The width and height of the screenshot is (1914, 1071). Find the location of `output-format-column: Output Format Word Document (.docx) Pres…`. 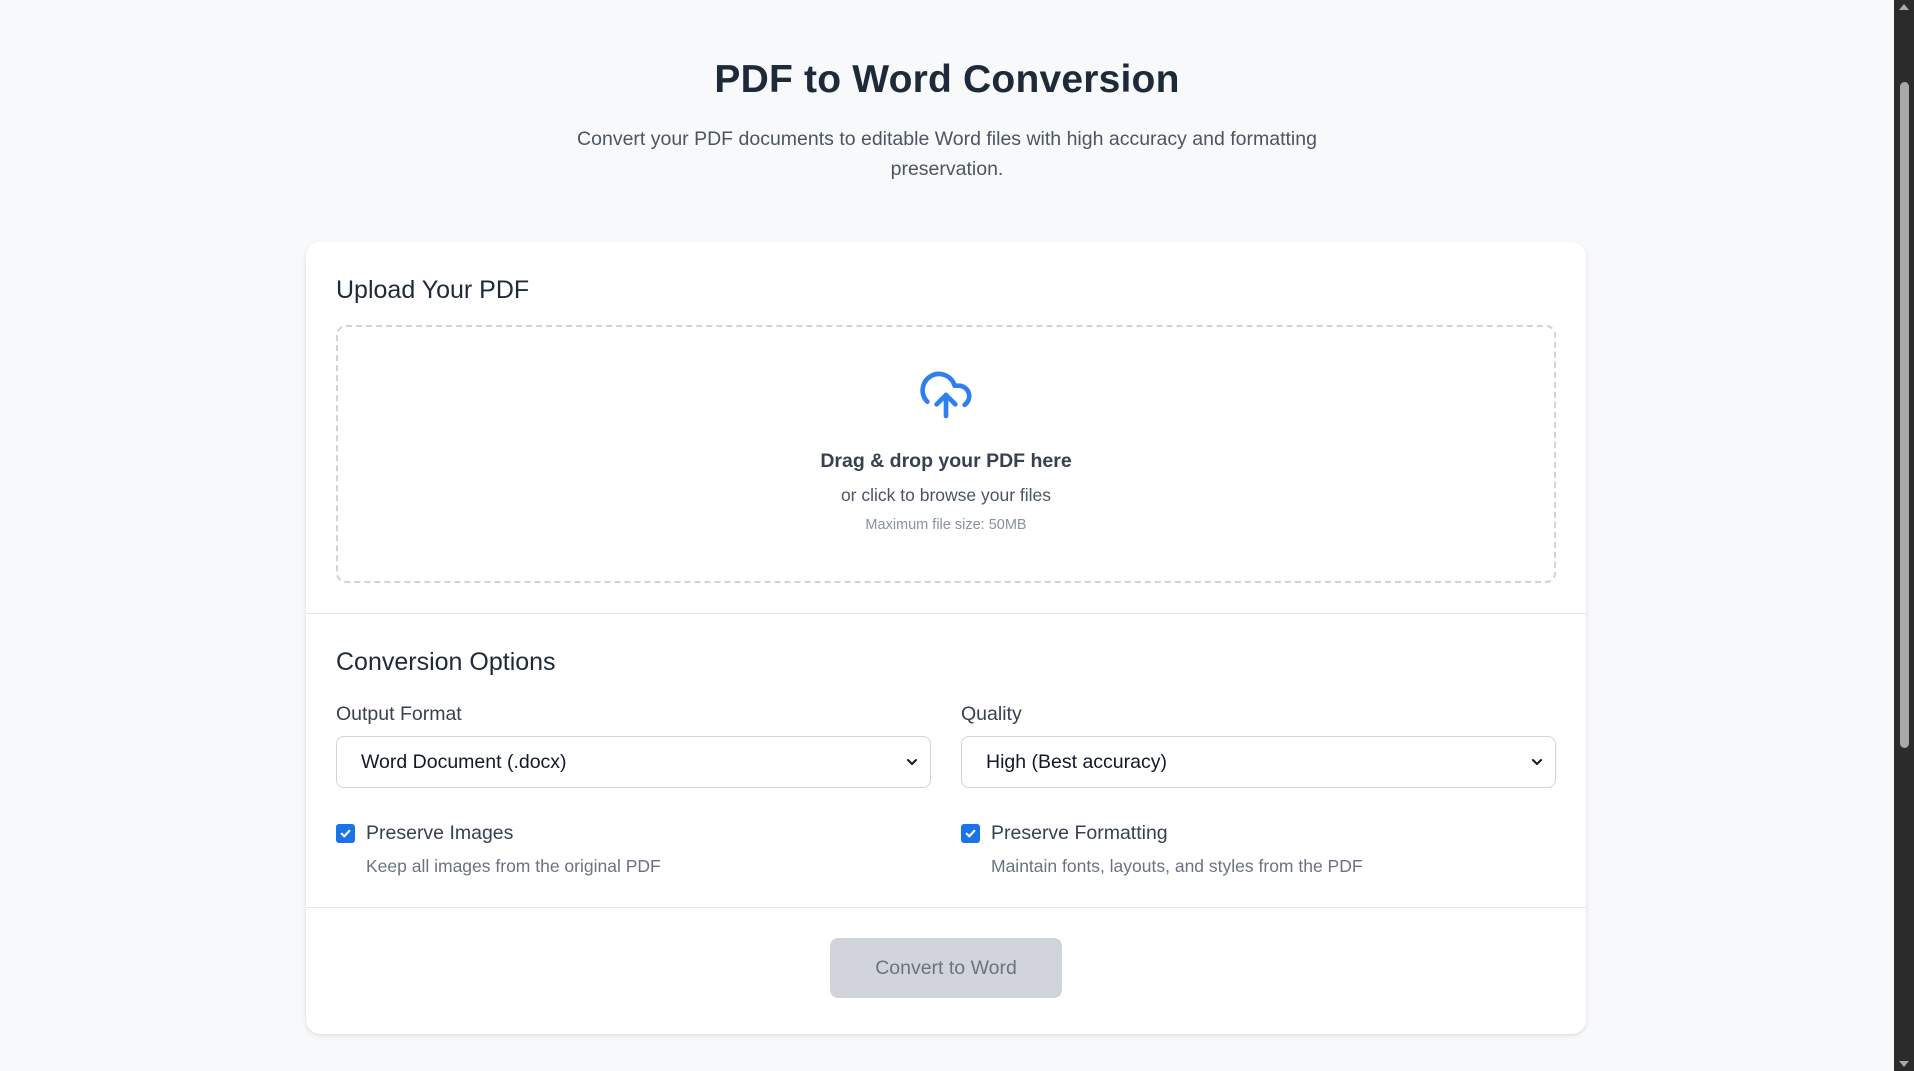

output-format-column: Output Format Word Document (.docx) Pres… is located at coordinates (633, 790).